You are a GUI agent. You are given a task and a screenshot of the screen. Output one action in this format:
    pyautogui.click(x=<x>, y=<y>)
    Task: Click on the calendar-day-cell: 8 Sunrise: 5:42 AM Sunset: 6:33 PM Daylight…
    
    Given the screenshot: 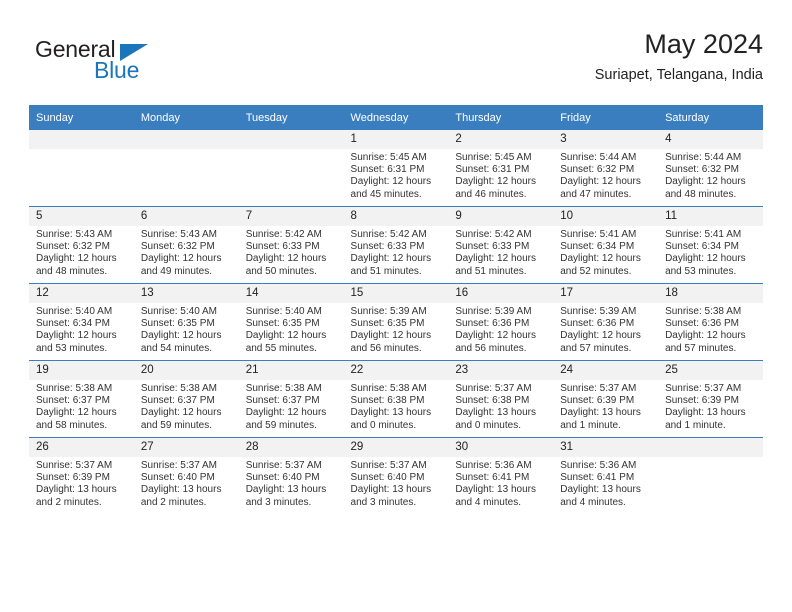 What is the action you would take?
    pyautogui.click(x=396, y=245)
    